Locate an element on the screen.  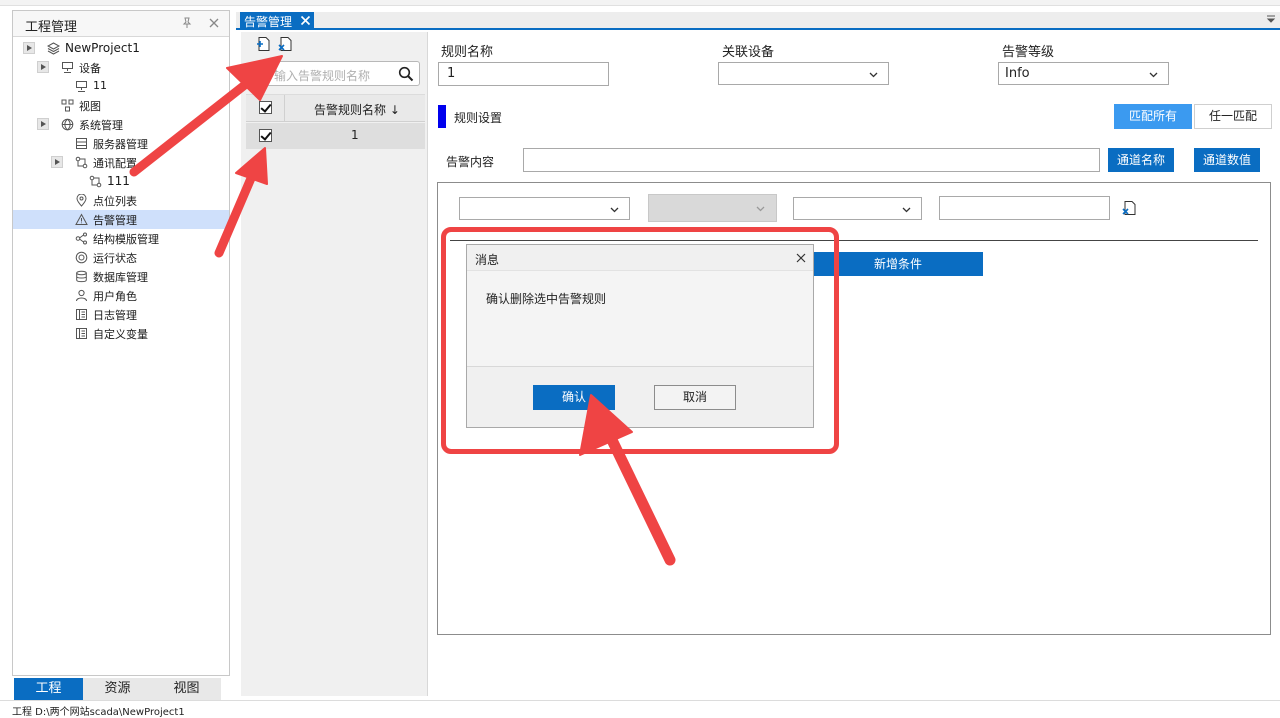
alarm-icon is located at coordinates (81, 219).